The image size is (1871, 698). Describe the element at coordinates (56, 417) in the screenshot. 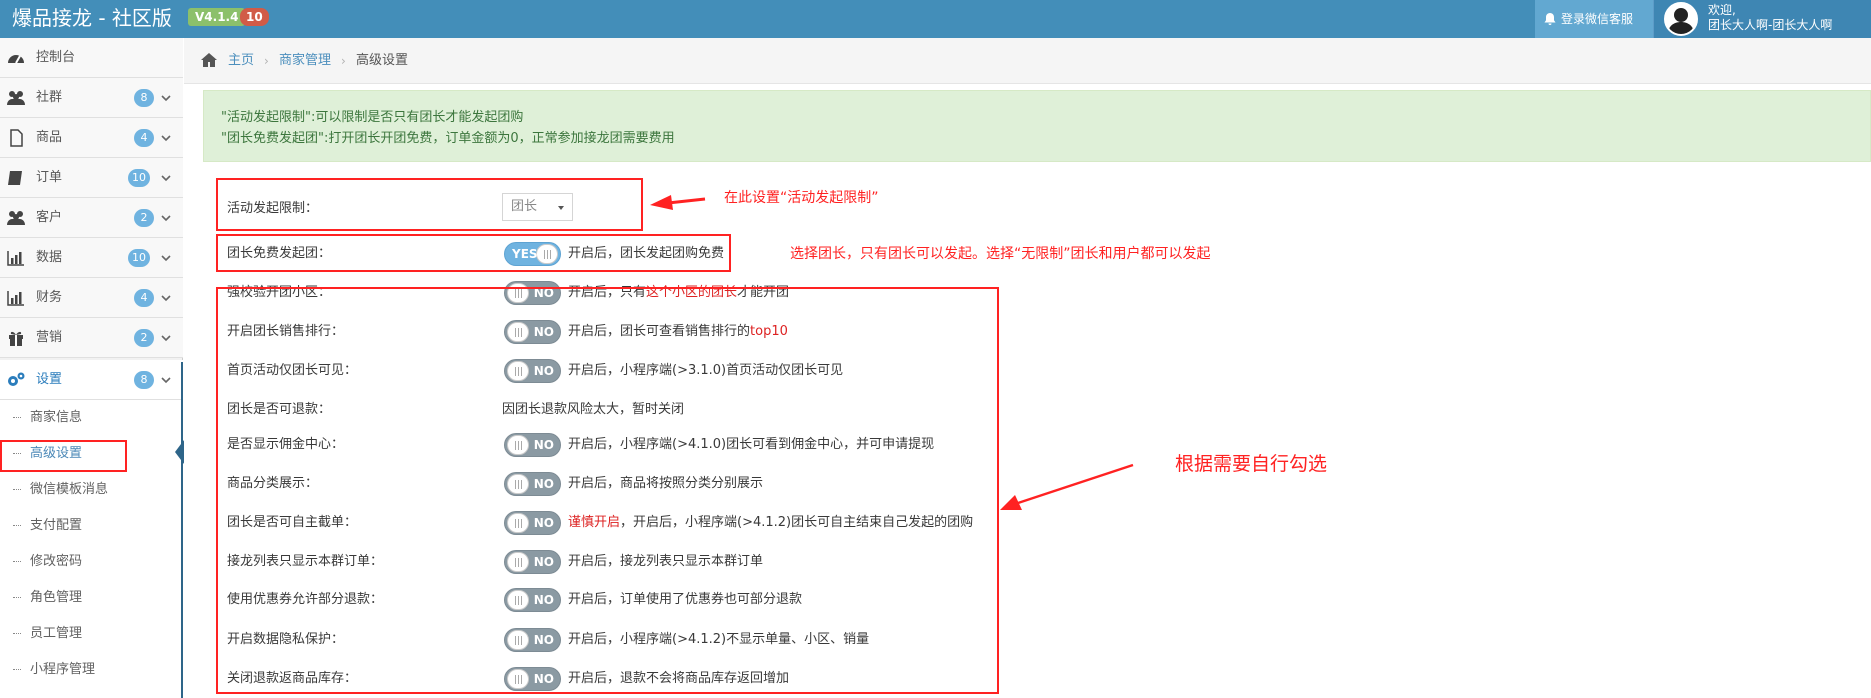

I see `submenu-item-label: 商家信息` at that location.